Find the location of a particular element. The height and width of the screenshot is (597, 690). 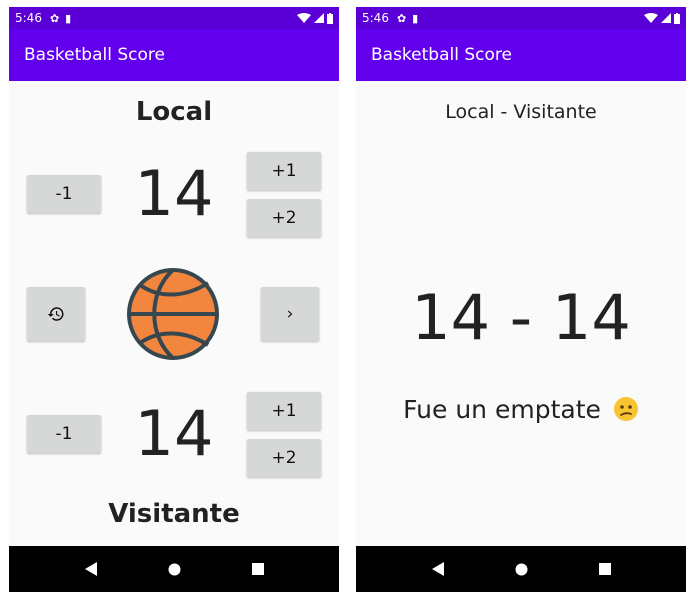

local-team-title: Local is located at coordinates (174, 112).